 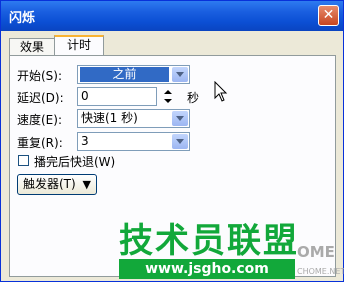 I want to click on trigger-label: 触发器(T), so click(x=49, y=184).